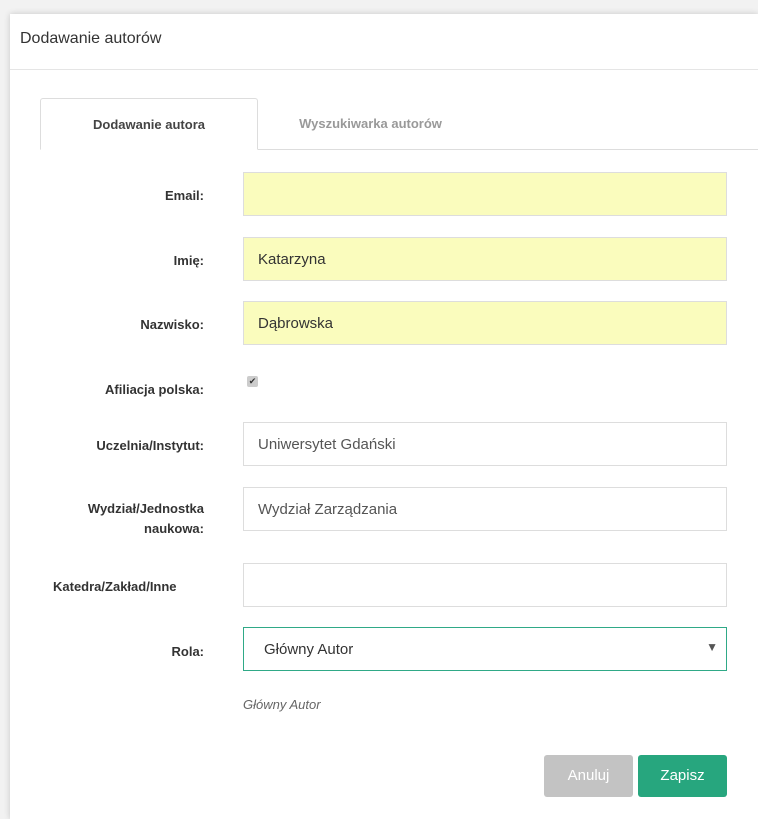  I want to click on faculty-field, so click(485, 509).